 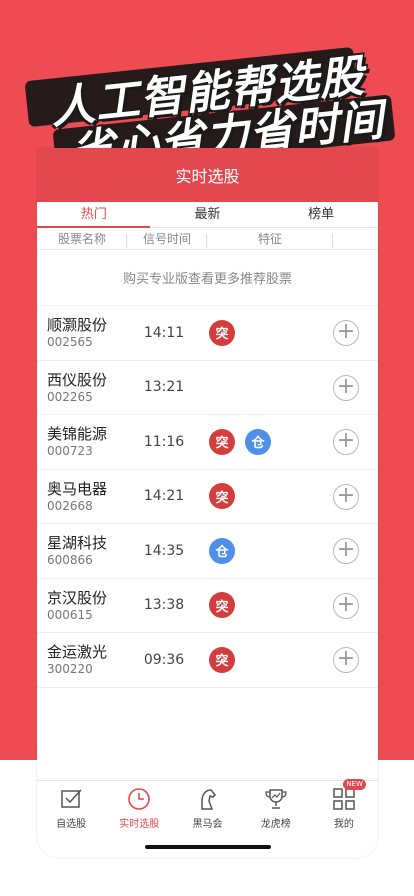 I want to click on stock-cell: 星湖科技 600866, so click(x=83, y=550).